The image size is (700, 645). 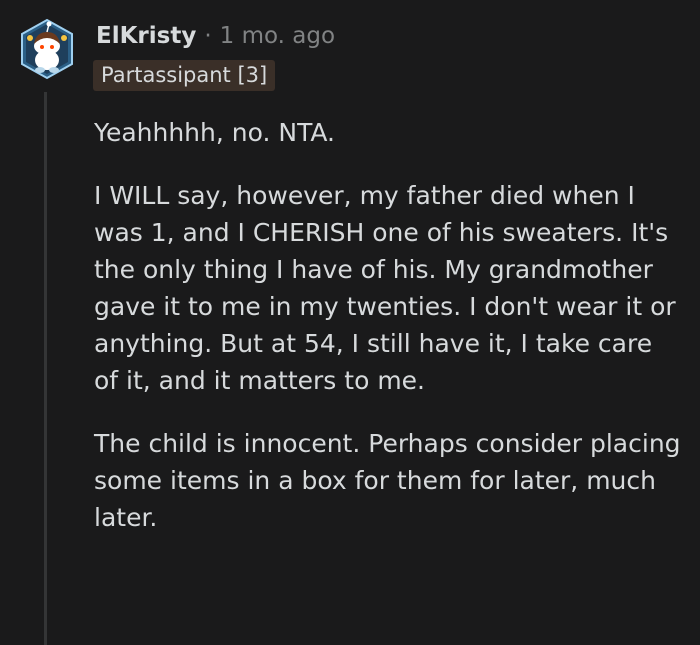 I want to click on snoo-avatar-icon, so click(x=47, y=49).